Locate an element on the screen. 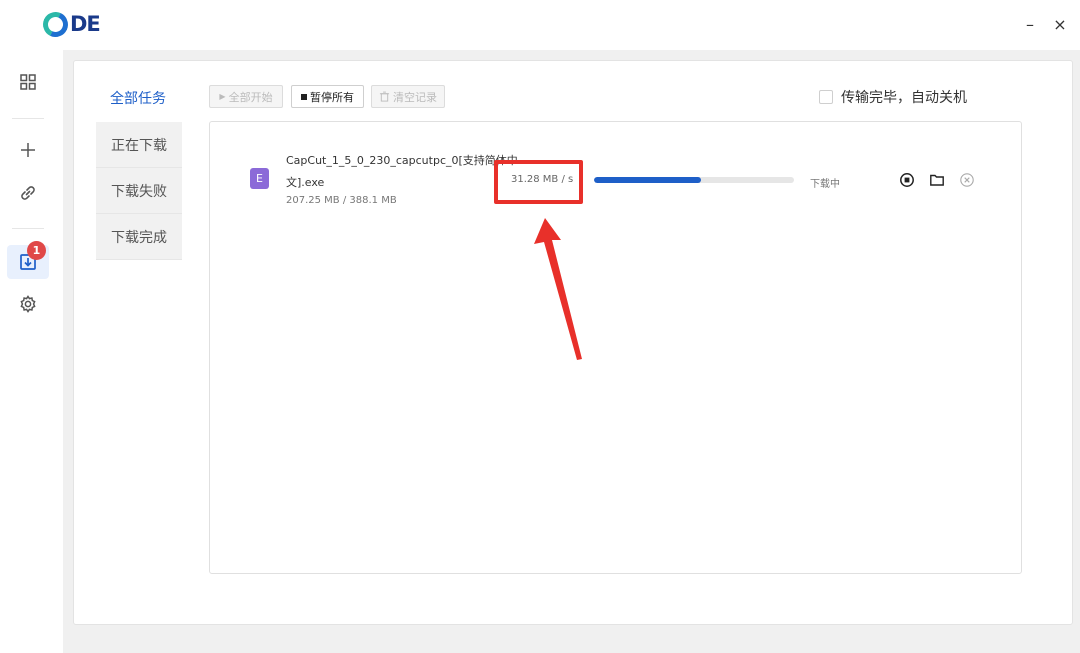  category-all-tasks: 全部任务 is located at coordinates (138, 98).